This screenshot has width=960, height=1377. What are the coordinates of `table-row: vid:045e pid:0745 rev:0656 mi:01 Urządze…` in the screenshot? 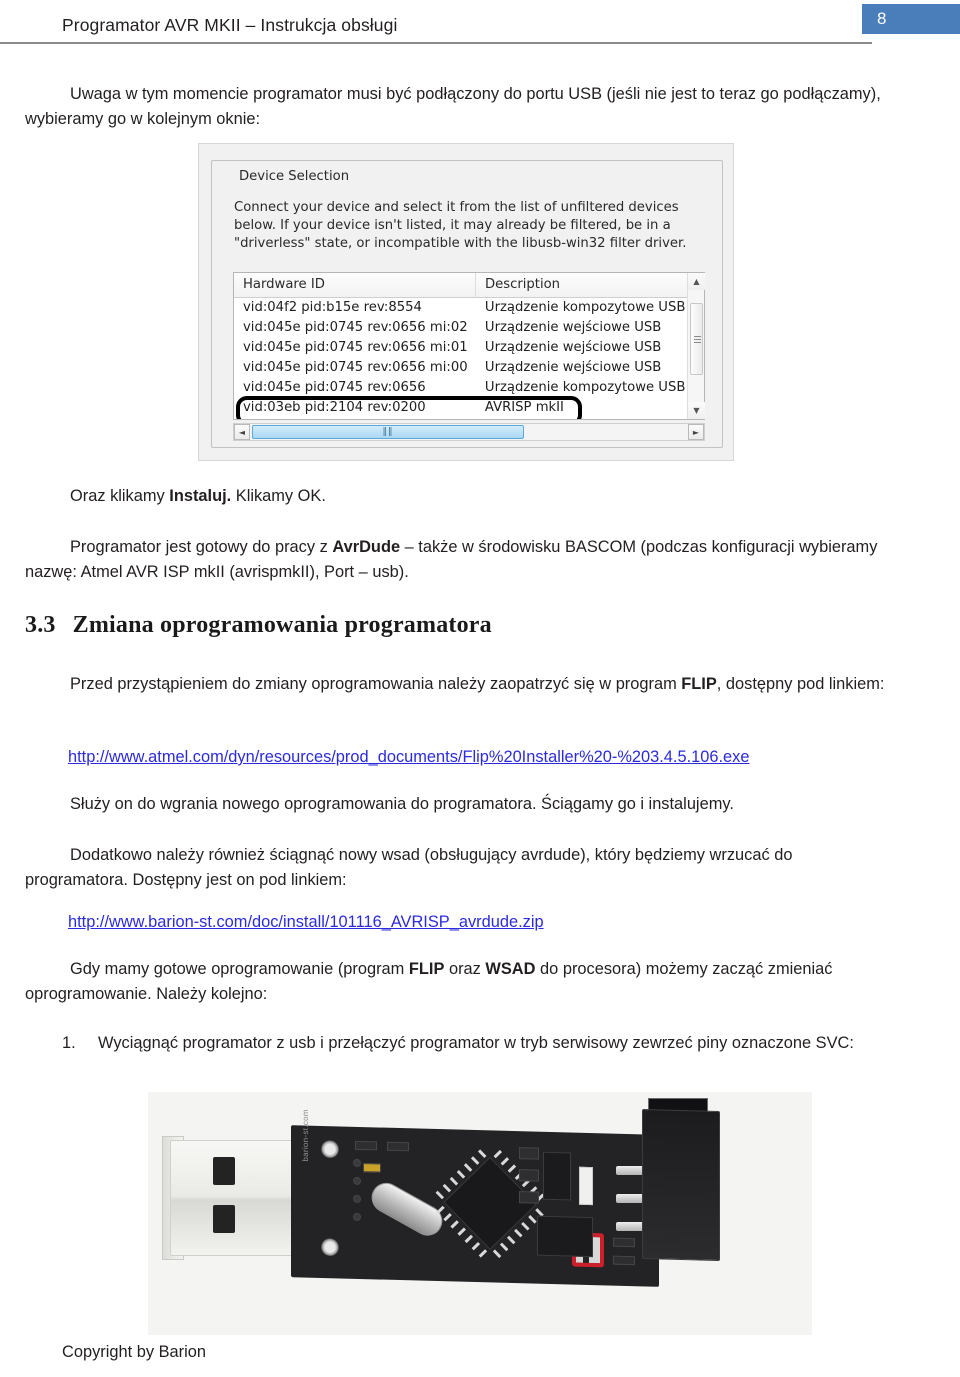 It's located at (460, 348).